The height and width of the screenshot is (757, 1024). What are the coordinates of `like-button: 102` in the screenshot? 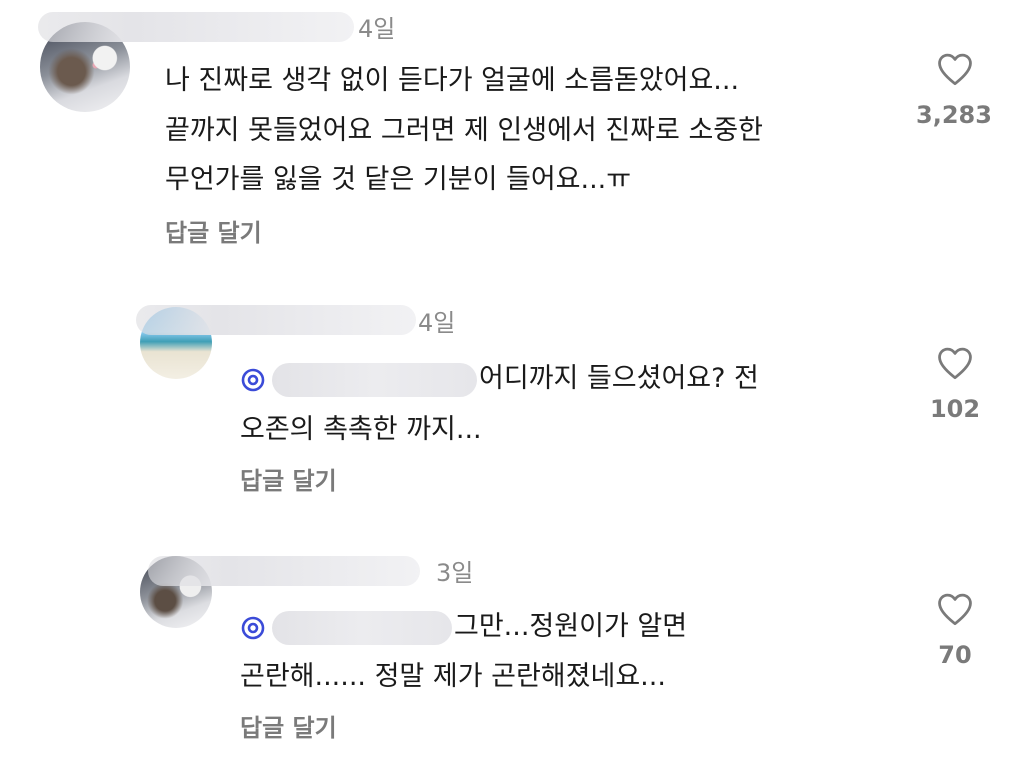 It's located at (955, 385).